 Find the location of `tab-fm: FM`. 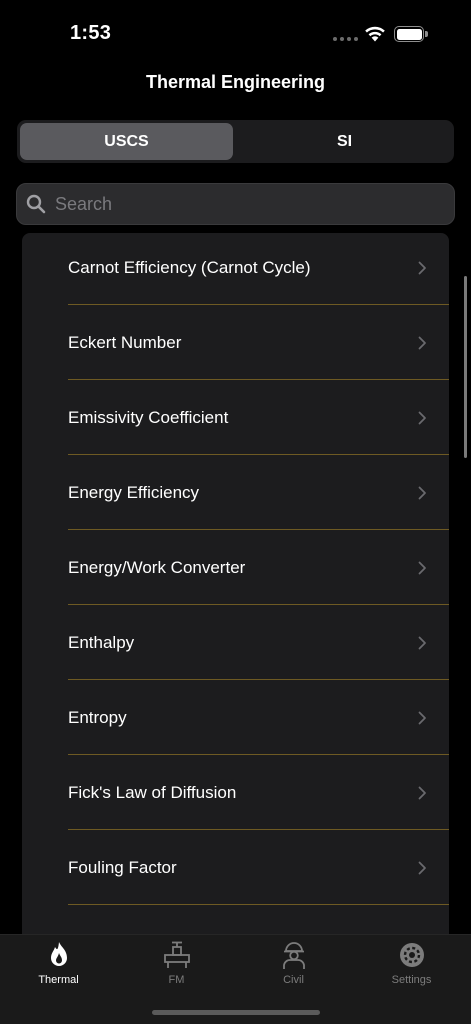

tab-fm: FM is located at coordinates (176, 965).